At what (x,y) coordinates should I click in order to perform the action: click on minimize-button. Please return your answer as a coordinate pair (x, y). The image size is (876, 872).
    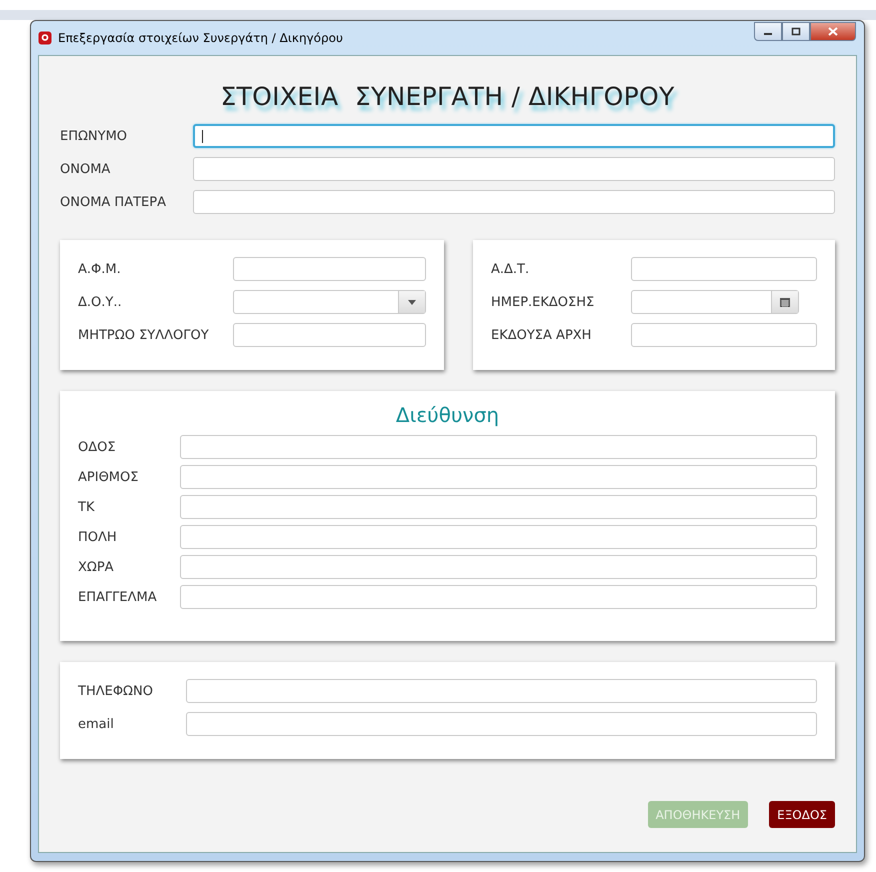
    Looking at the image, I should click on (768, 31).